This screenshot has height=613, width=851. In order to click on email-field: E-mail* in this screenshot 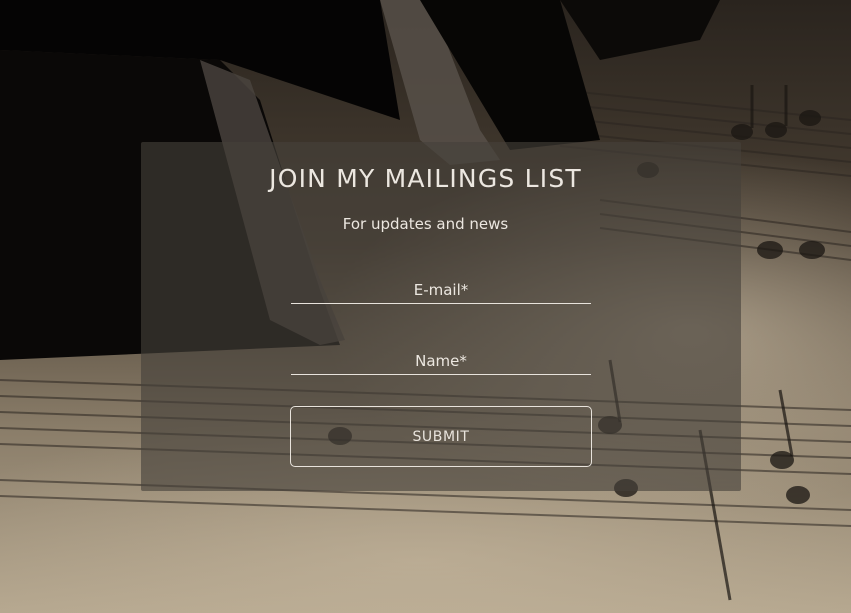, I will do `click(441, 290)`.